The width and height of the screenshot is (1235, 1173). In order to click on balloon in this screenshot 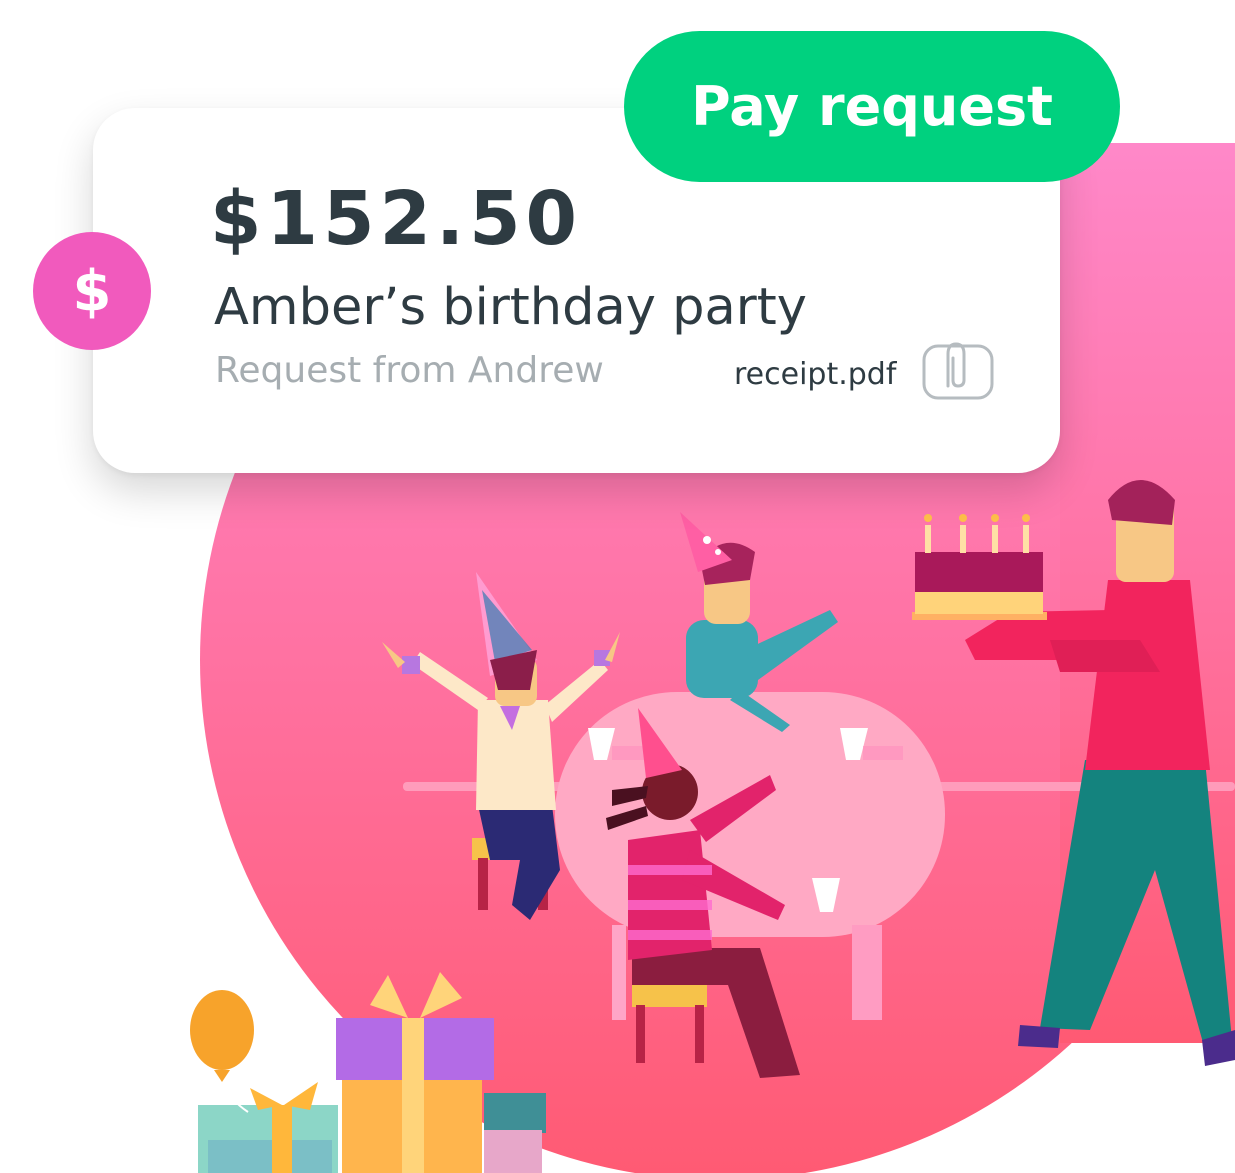, I will do `click(222, 1051)`.